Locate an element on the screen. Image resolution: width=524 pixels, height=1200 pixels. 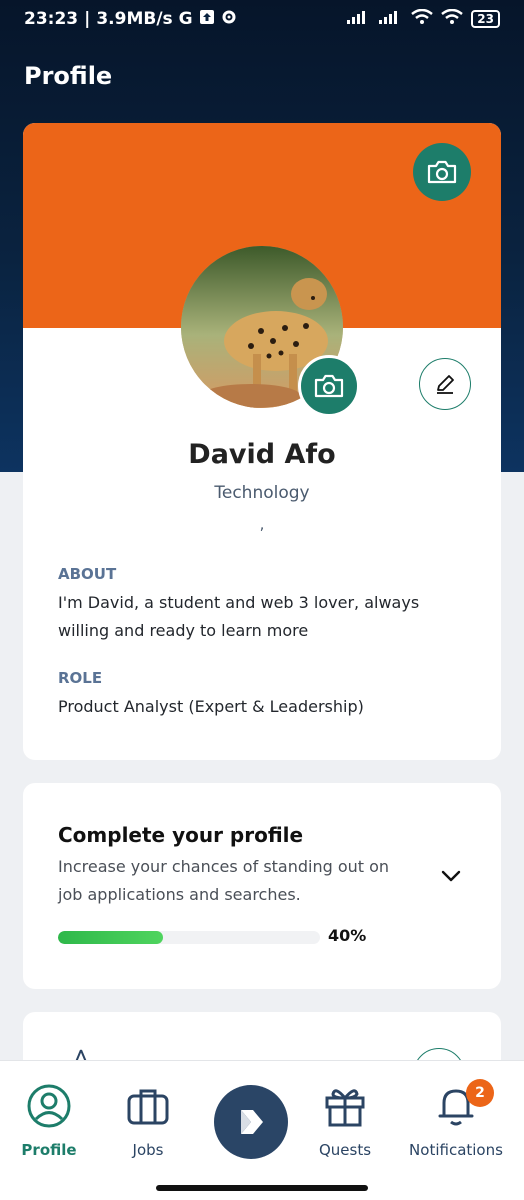
status-speed: 3.9MB/s is located at coordinates (134, 19).